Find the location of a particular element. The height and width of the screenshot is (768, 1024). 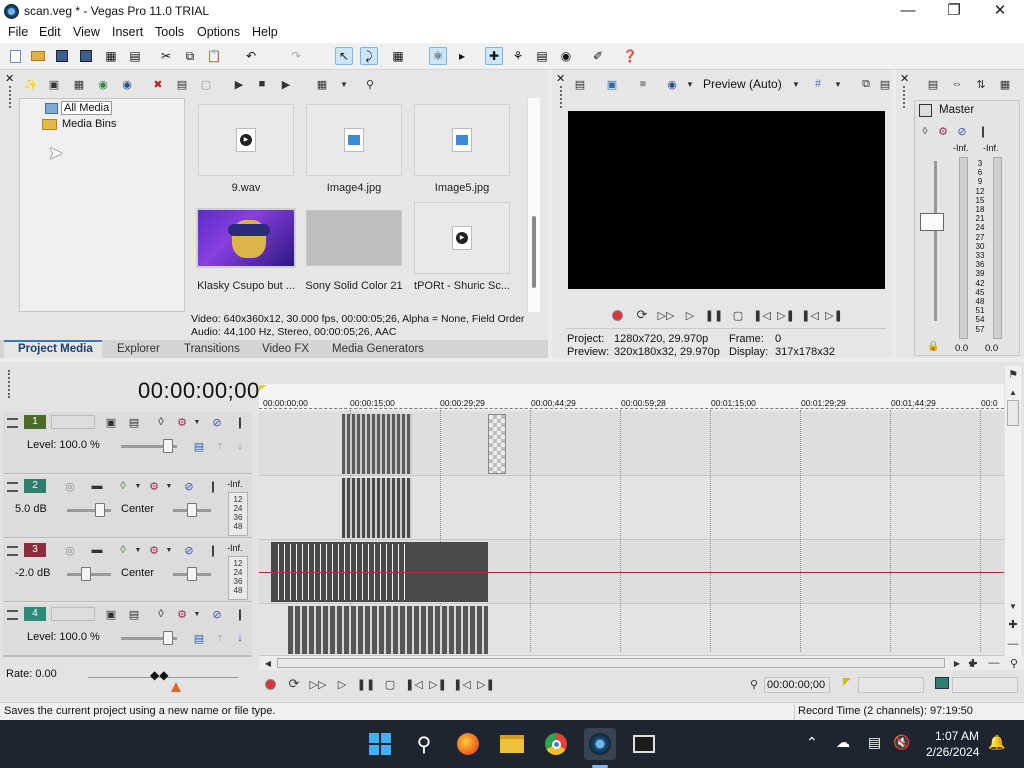

network-icon: ☁ is located at coordinates (843, 742).